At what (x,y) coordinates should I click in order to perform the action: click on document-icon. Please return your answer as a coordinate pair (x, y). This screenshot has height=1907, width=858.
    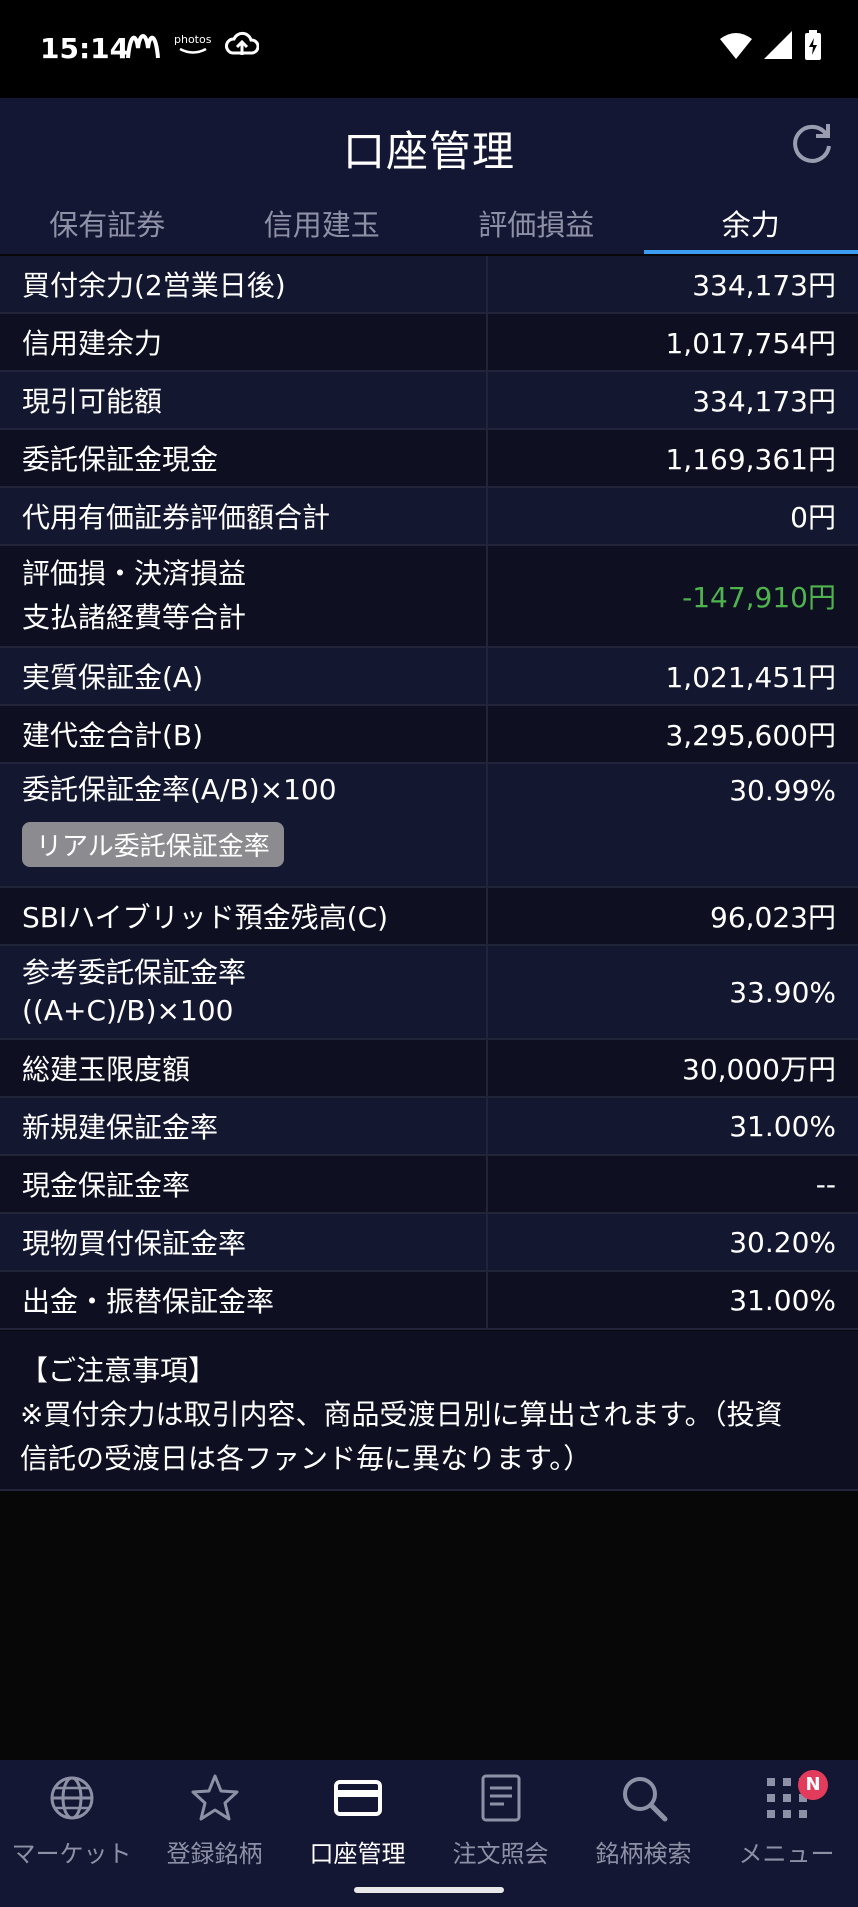
    Looking at the image, I should click on (500, 1798).